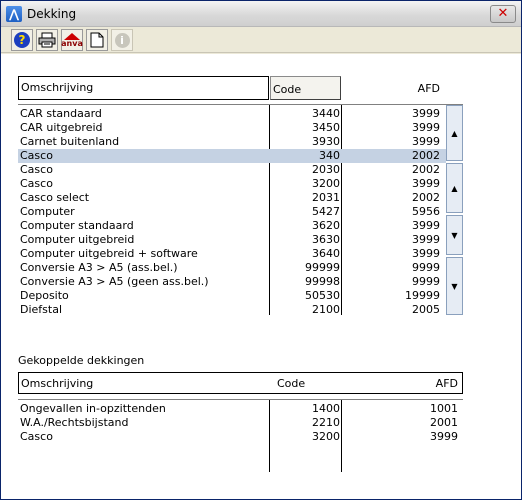  I want to click on table-row: CAR standaard 3440 3999, so click(232, 114).